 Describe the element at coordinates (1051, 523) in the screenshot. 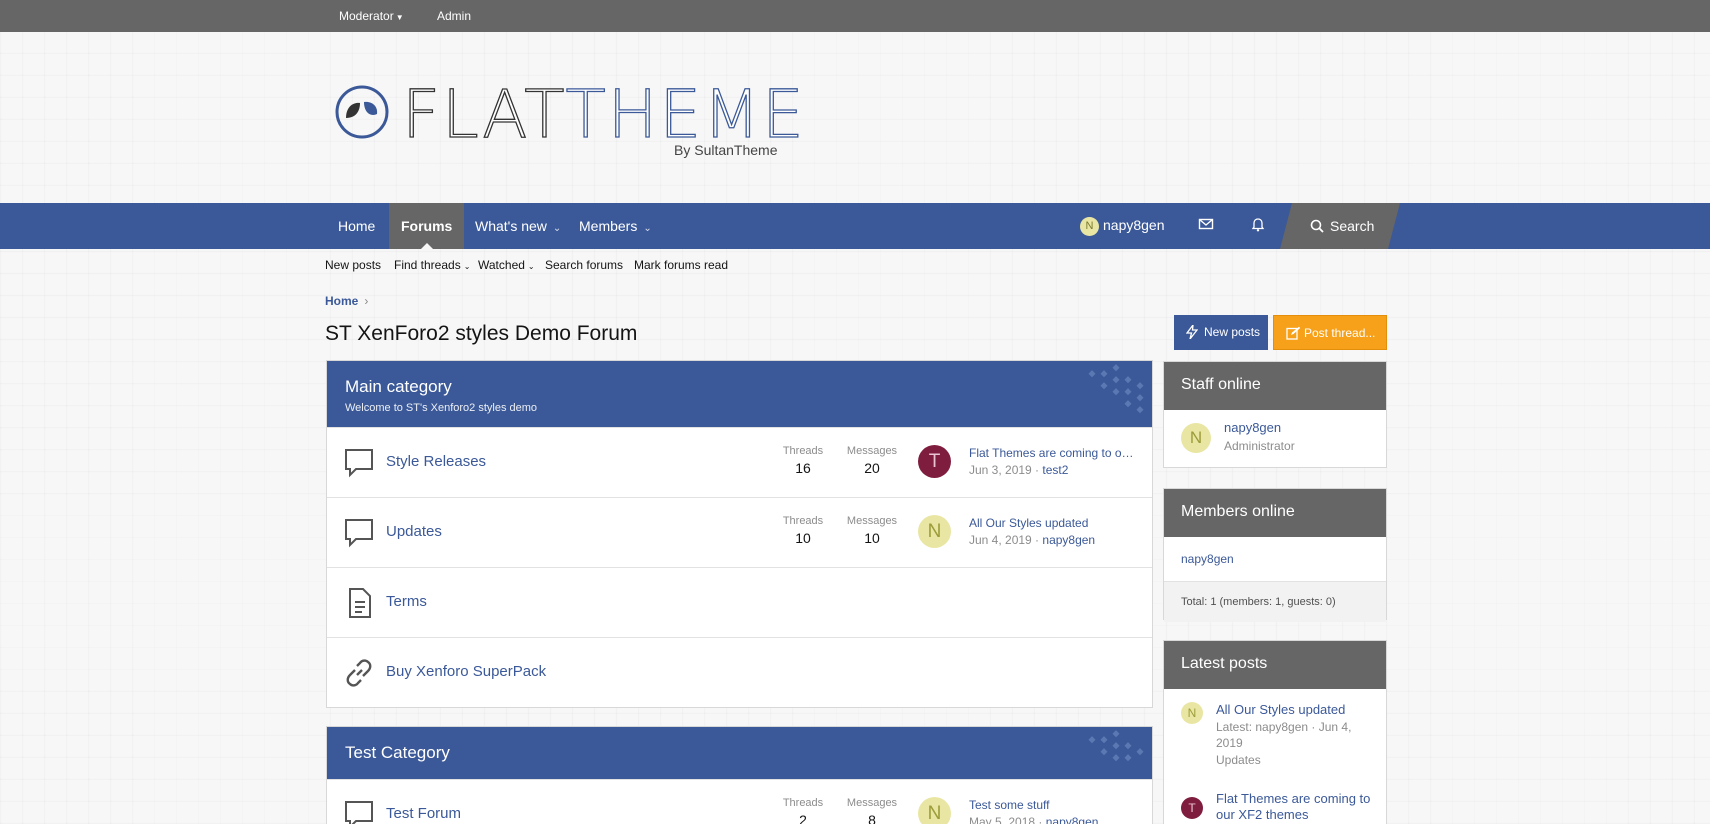

I see `latest-thread-link: All Our Styles updated` at that location.